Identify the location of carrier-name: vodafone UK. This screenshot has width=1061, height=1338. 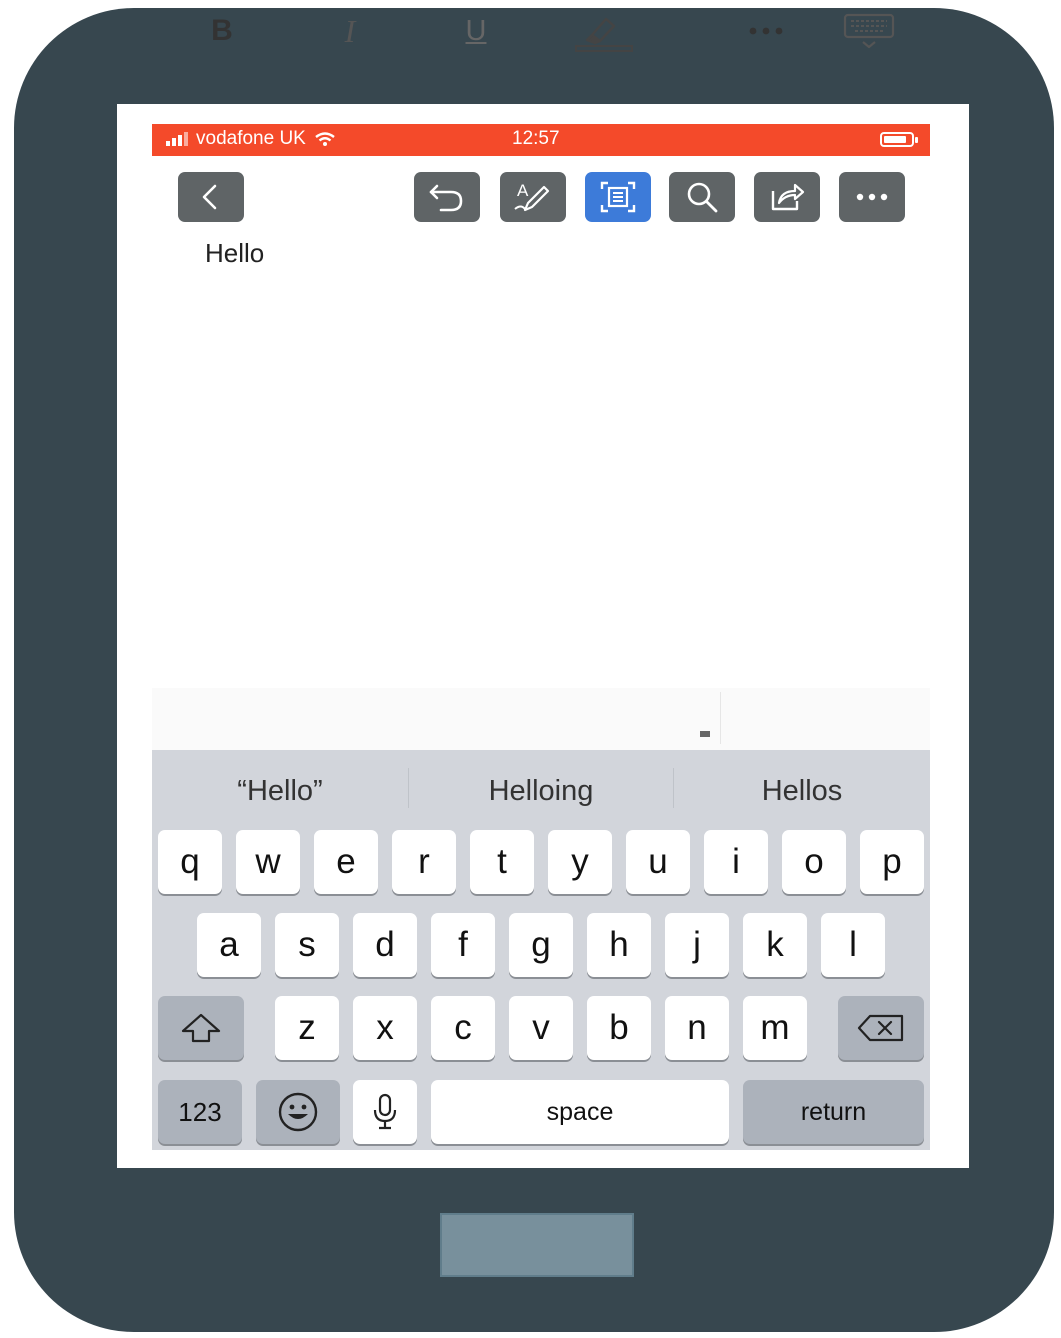
(251, 138).